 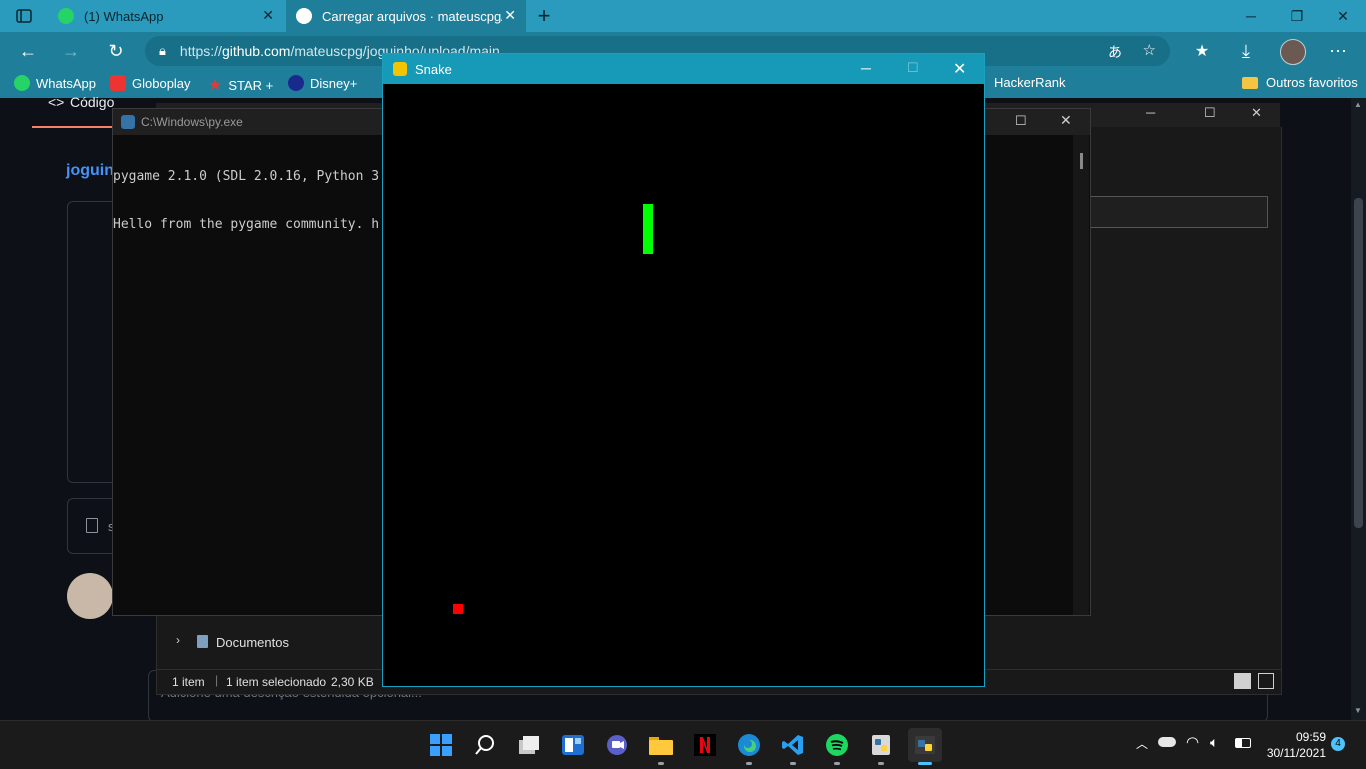 I want to click on tab-title: (1) WhatsApp, so click(x=124, y=16).